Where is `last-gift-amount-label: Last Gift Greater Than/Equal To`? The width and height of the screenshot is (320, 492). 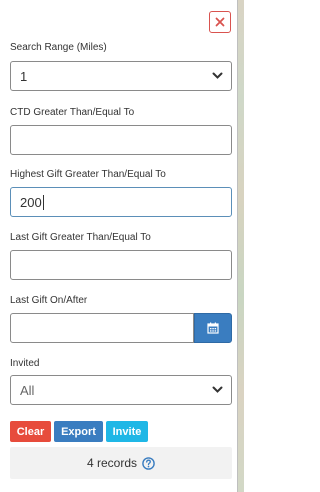 last-gift-amount-label: Last Gift Greater Than/Equal To is located at coordinates (80, 237).